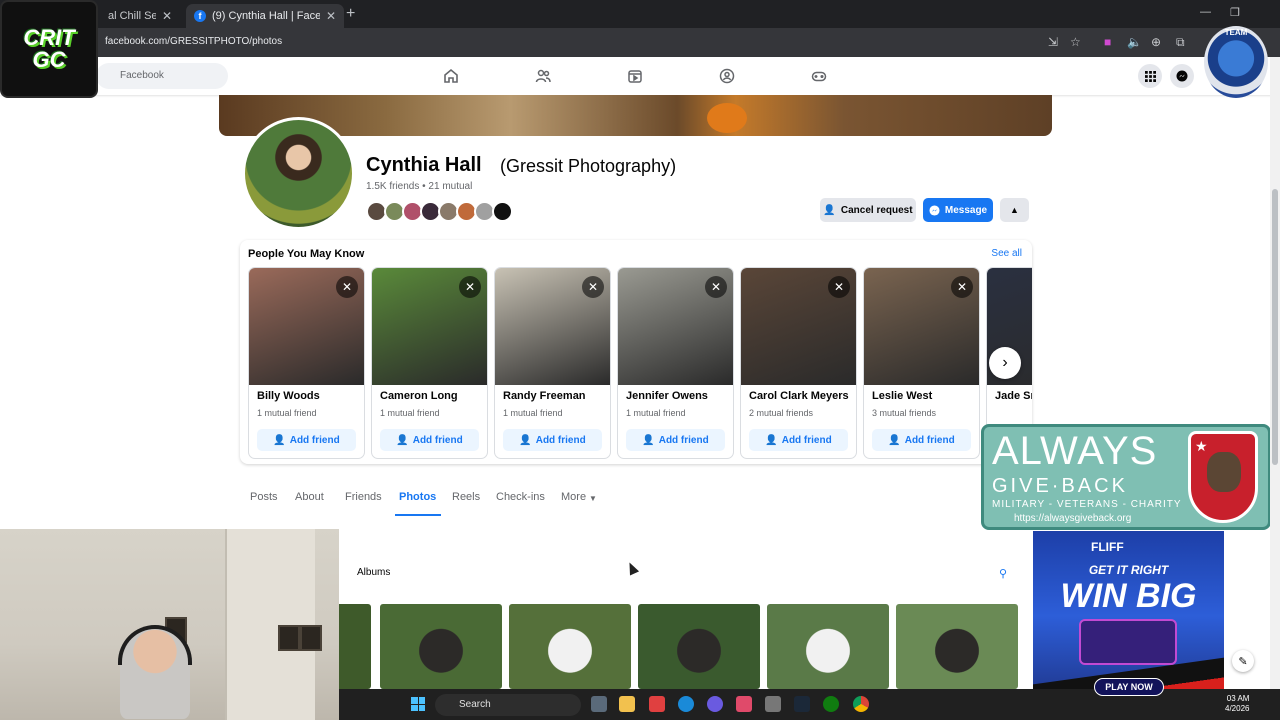 The height and width of the screenshot is (720, 1280). Describe the element at coordinates (193, 41) in the screenshot. I see `url-field: facebook.com/GRESSITPHOTO/photos` at that location.